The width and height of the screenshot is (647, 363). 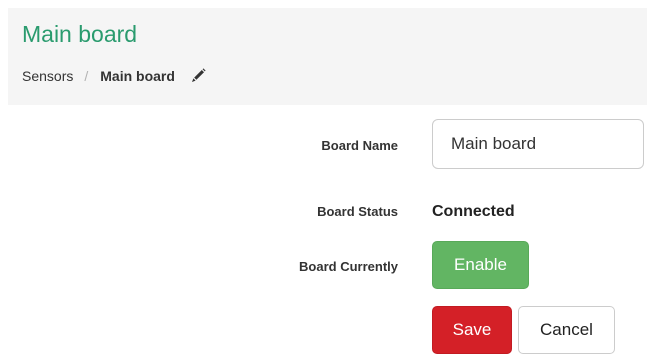 What do you see at coordinates (538, 144) in the screenshot?
I see `board-name-input` at bounding box center [538, 144].